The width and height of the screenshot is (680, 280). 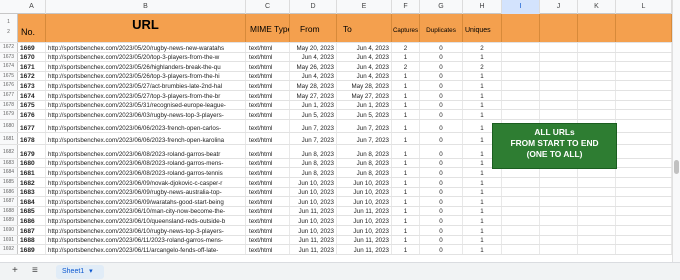 I want to click on header-to: To, so click(x=364, y=28).